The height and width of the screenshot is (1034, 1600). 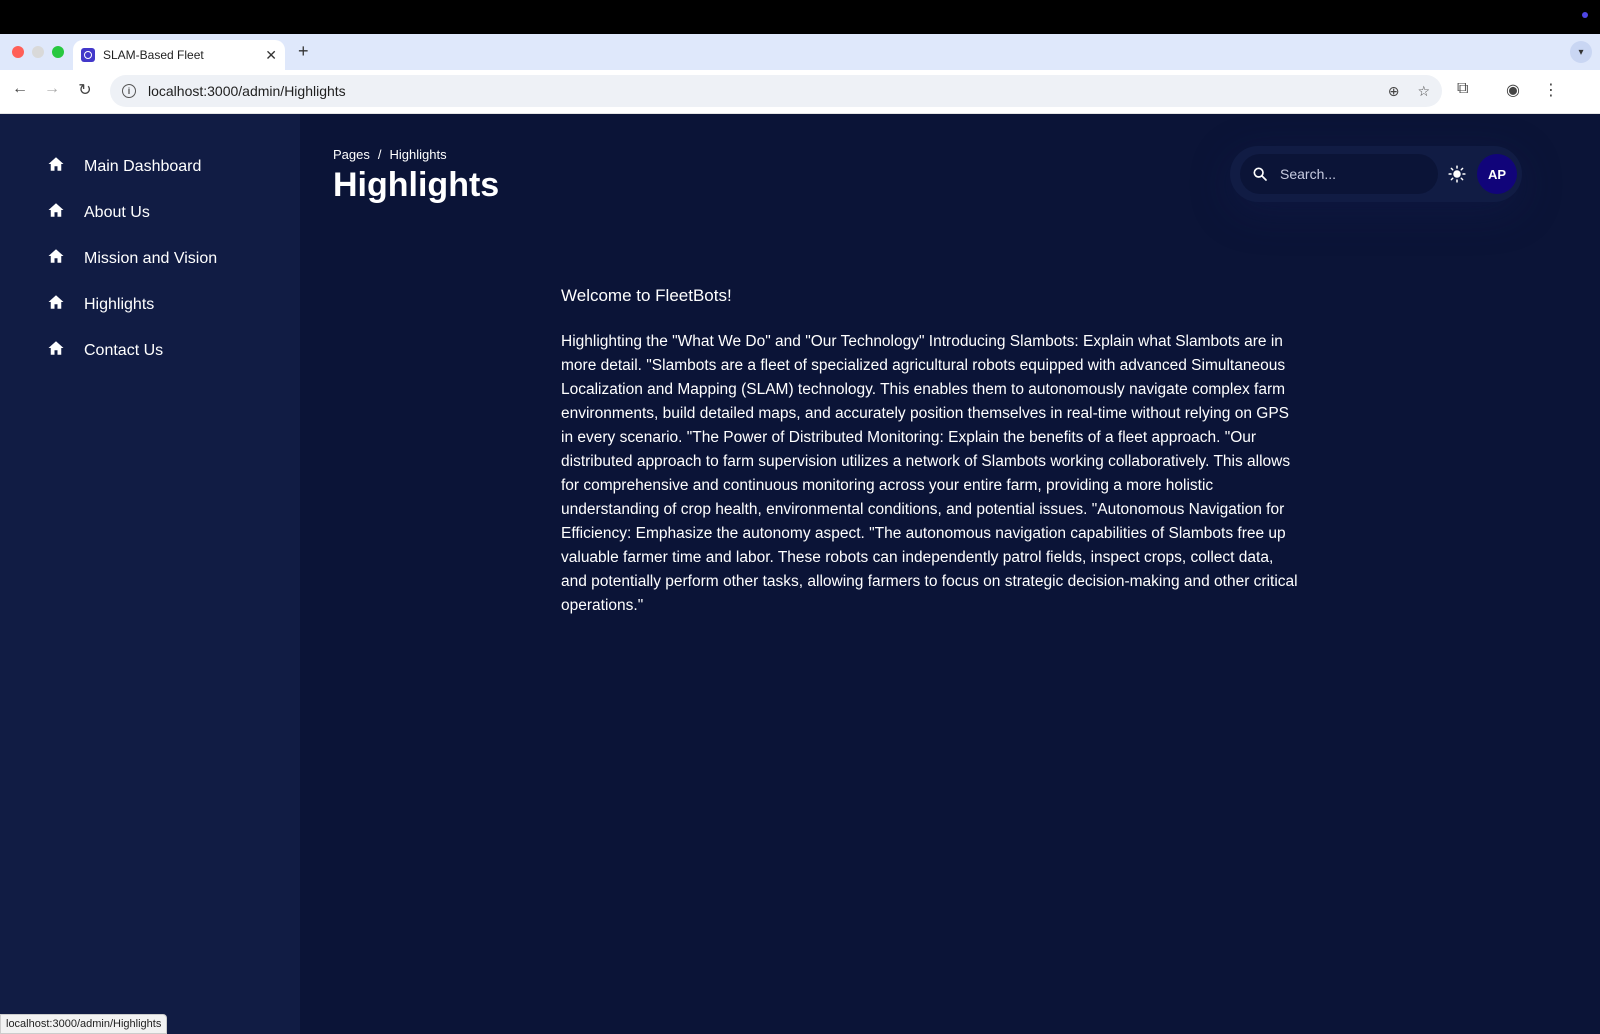 I want to click on header-actions: AP, so click(x=1376, y=174).